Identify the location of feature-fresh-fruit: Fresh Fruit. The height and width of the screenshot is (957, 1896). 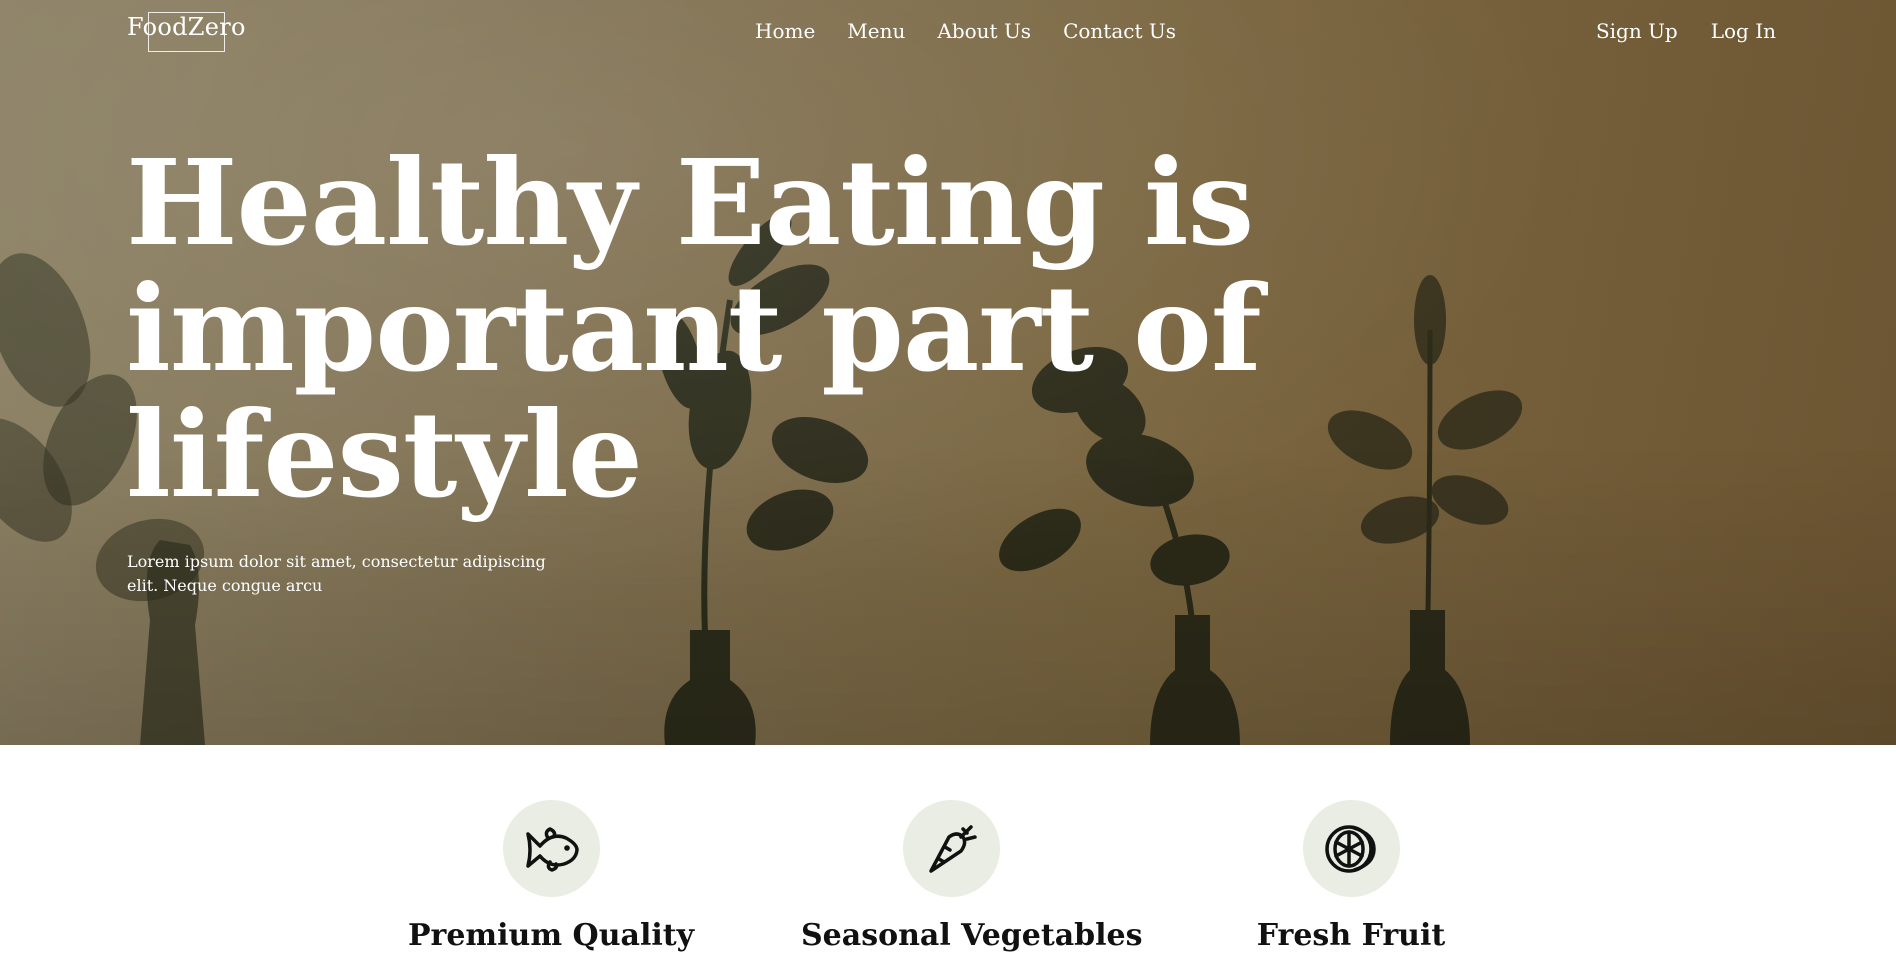
(1351, 876).